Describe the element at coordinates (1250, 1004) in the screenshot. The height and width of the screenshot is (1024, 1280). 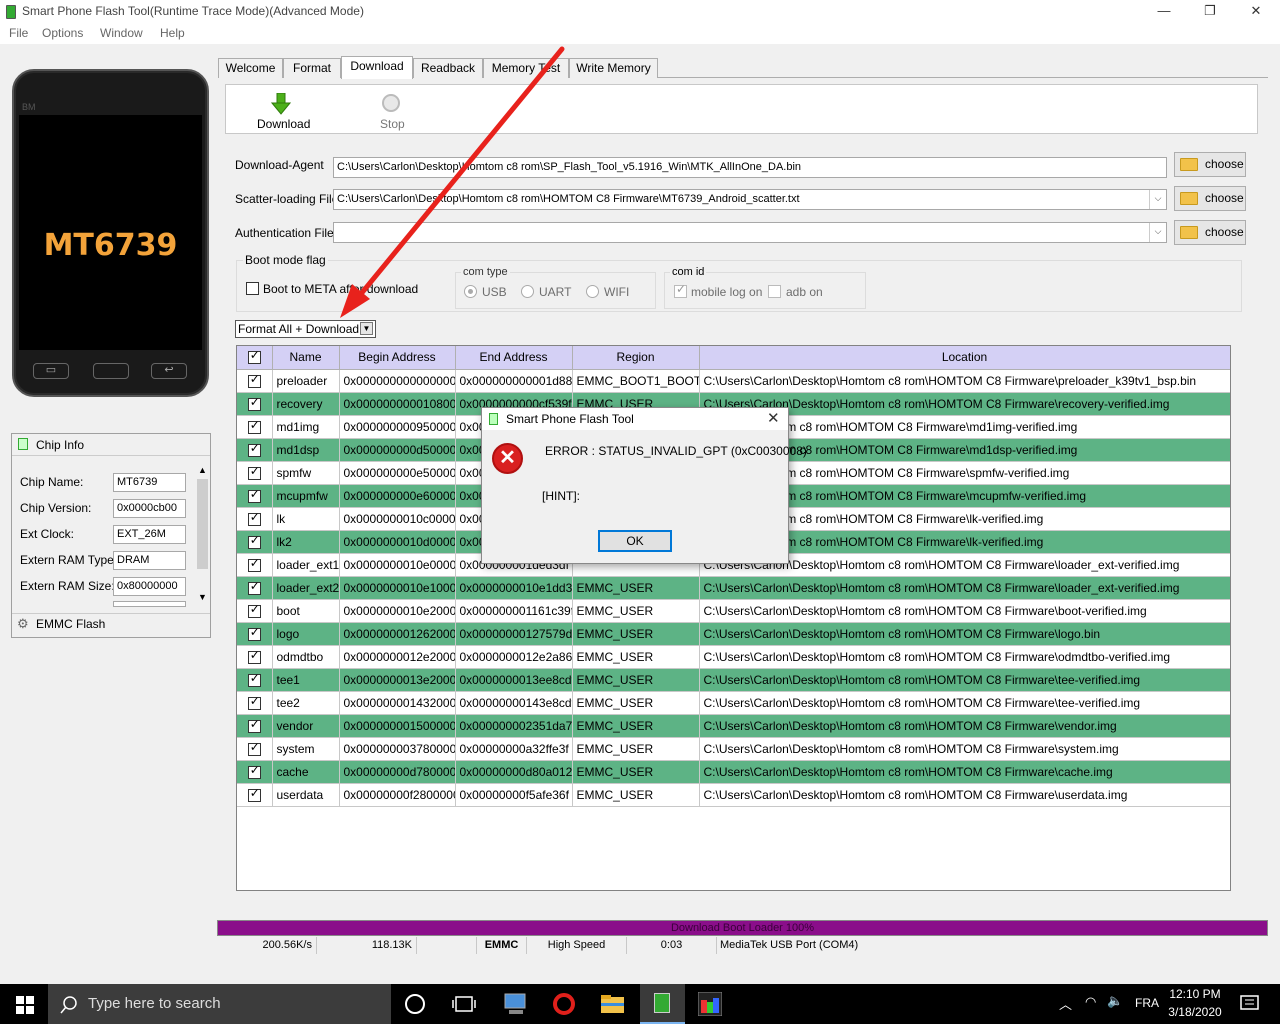
I see `notification-icon` at that location.